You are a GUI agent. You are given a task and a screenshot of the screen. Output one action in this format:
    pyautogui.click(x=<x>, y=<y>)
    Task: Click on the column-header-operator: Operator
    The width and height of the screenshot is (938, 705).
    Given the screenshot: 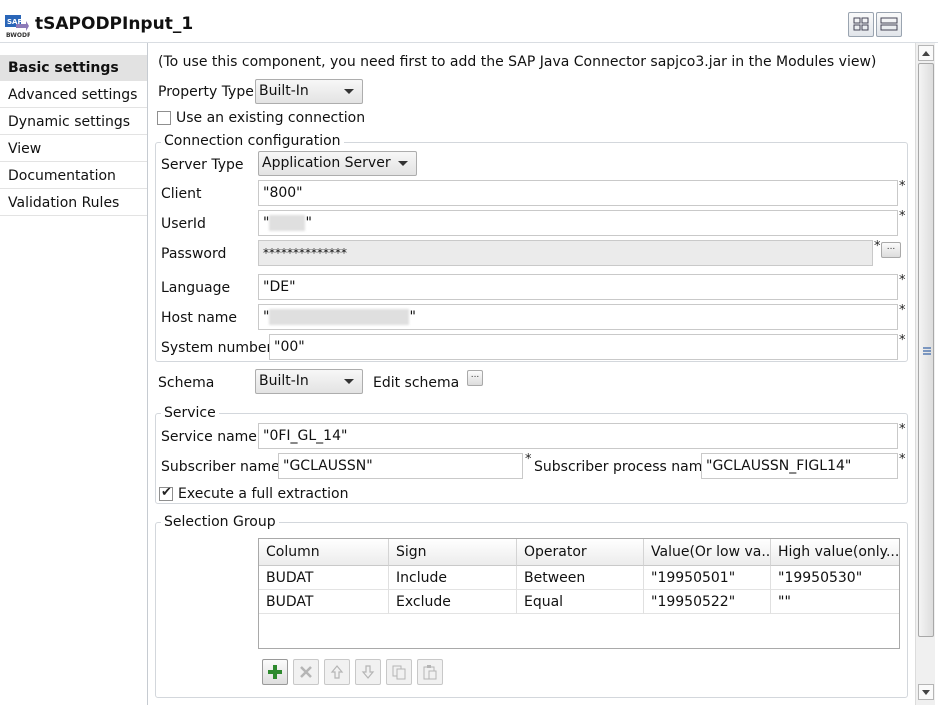 What is the action you would take?
    pyautogui.click(x=580, y=552)
    